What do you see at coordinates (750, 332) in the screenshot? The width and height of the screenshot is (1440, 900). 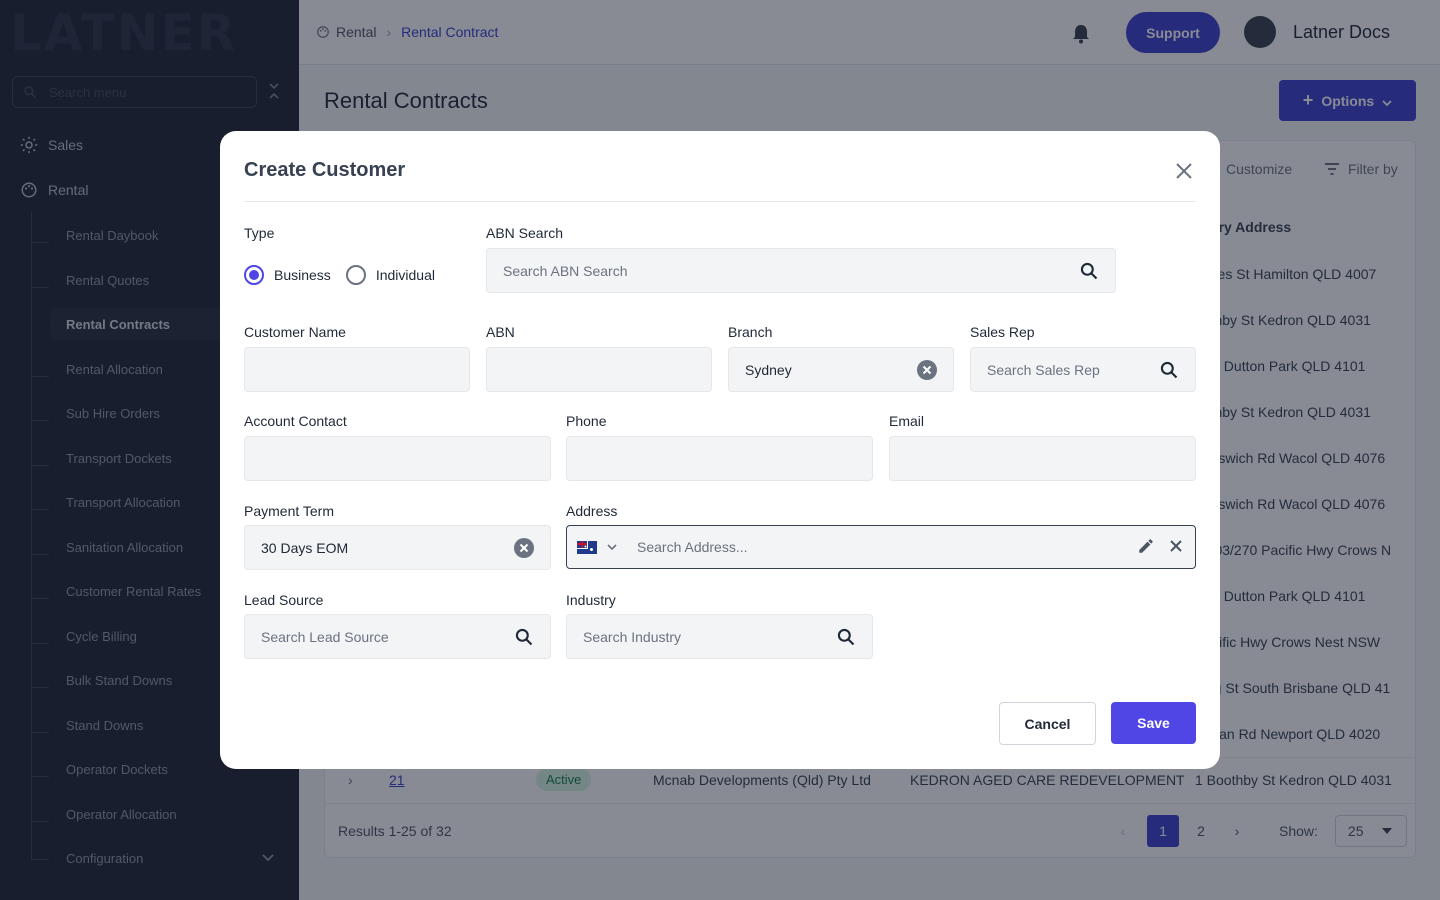 I see `branch-label: Branch` at bounding box center [750, 332].